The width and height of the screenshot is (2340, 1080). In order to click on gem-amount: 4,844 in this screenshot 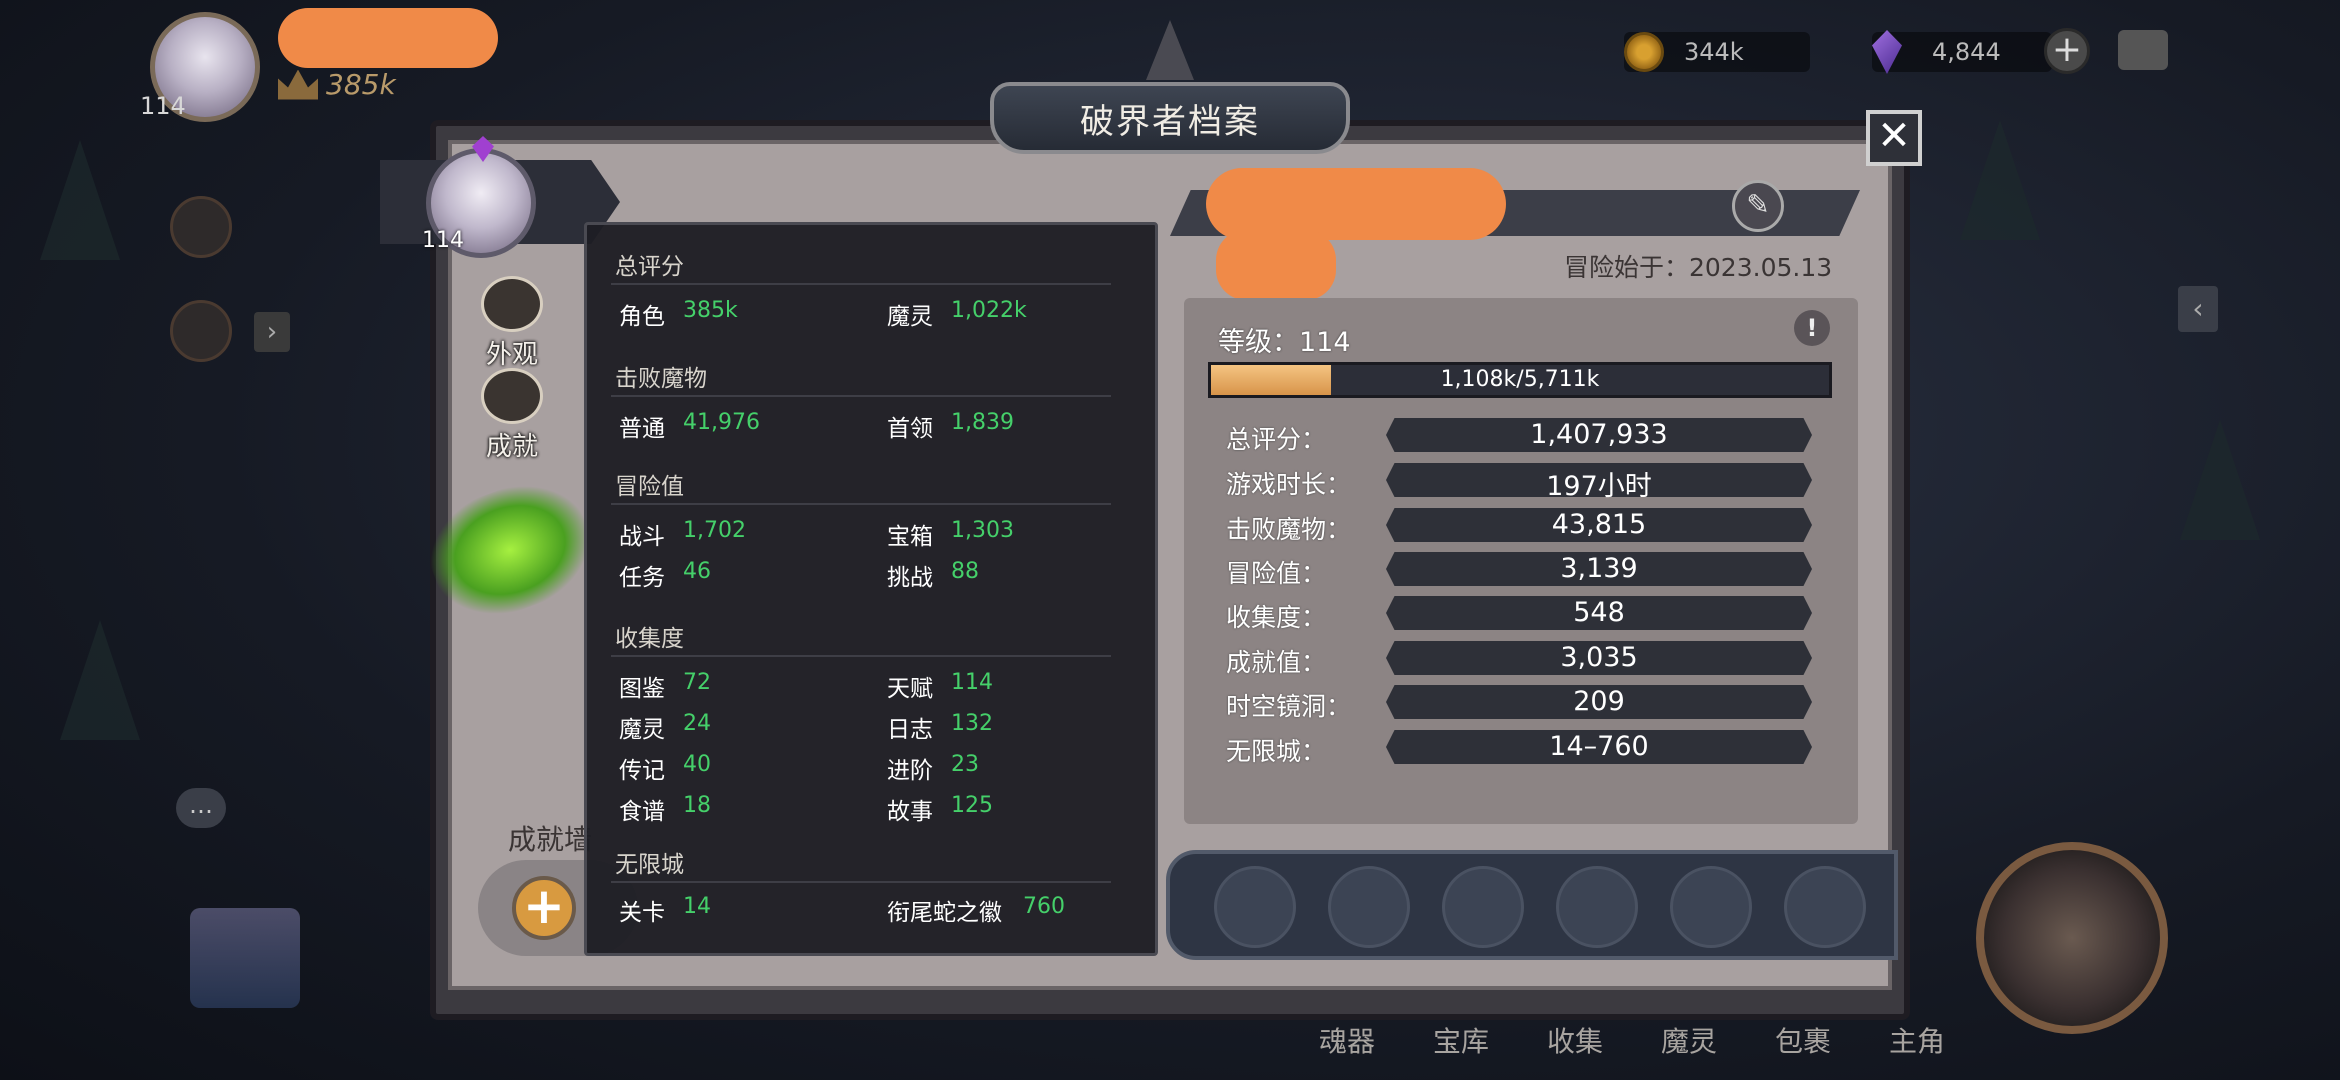, I will do `click(1966, 52)`.